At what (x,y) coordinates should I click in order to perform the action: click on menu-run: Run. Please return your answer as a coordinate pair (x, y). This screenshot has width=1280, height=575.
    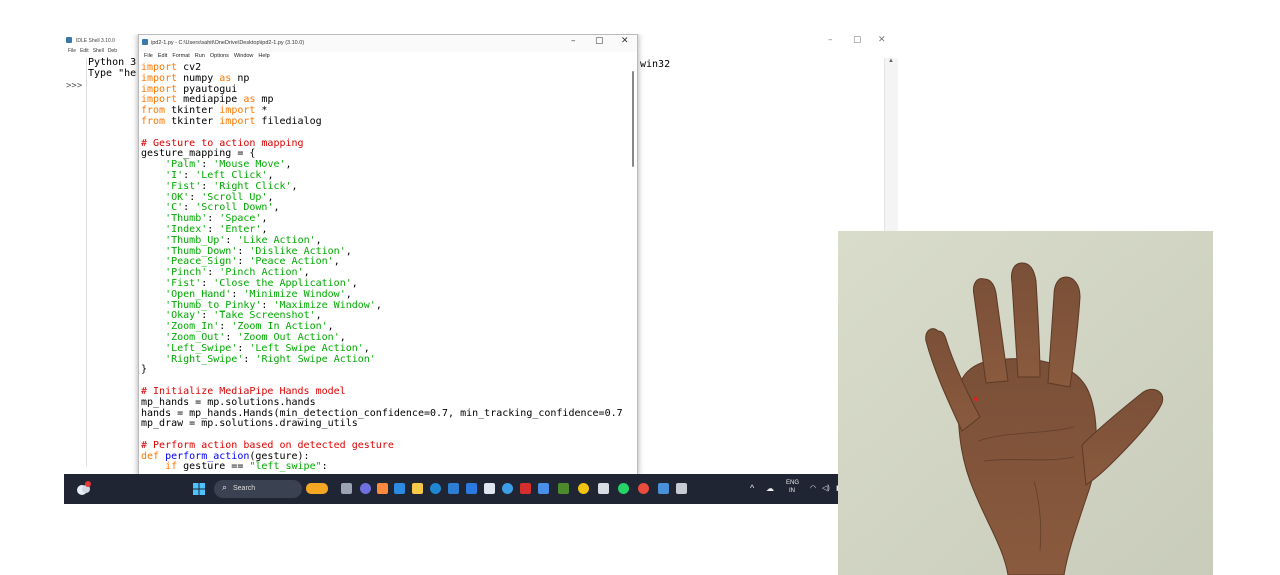
    Looking at the image, I should click on (200, 56).